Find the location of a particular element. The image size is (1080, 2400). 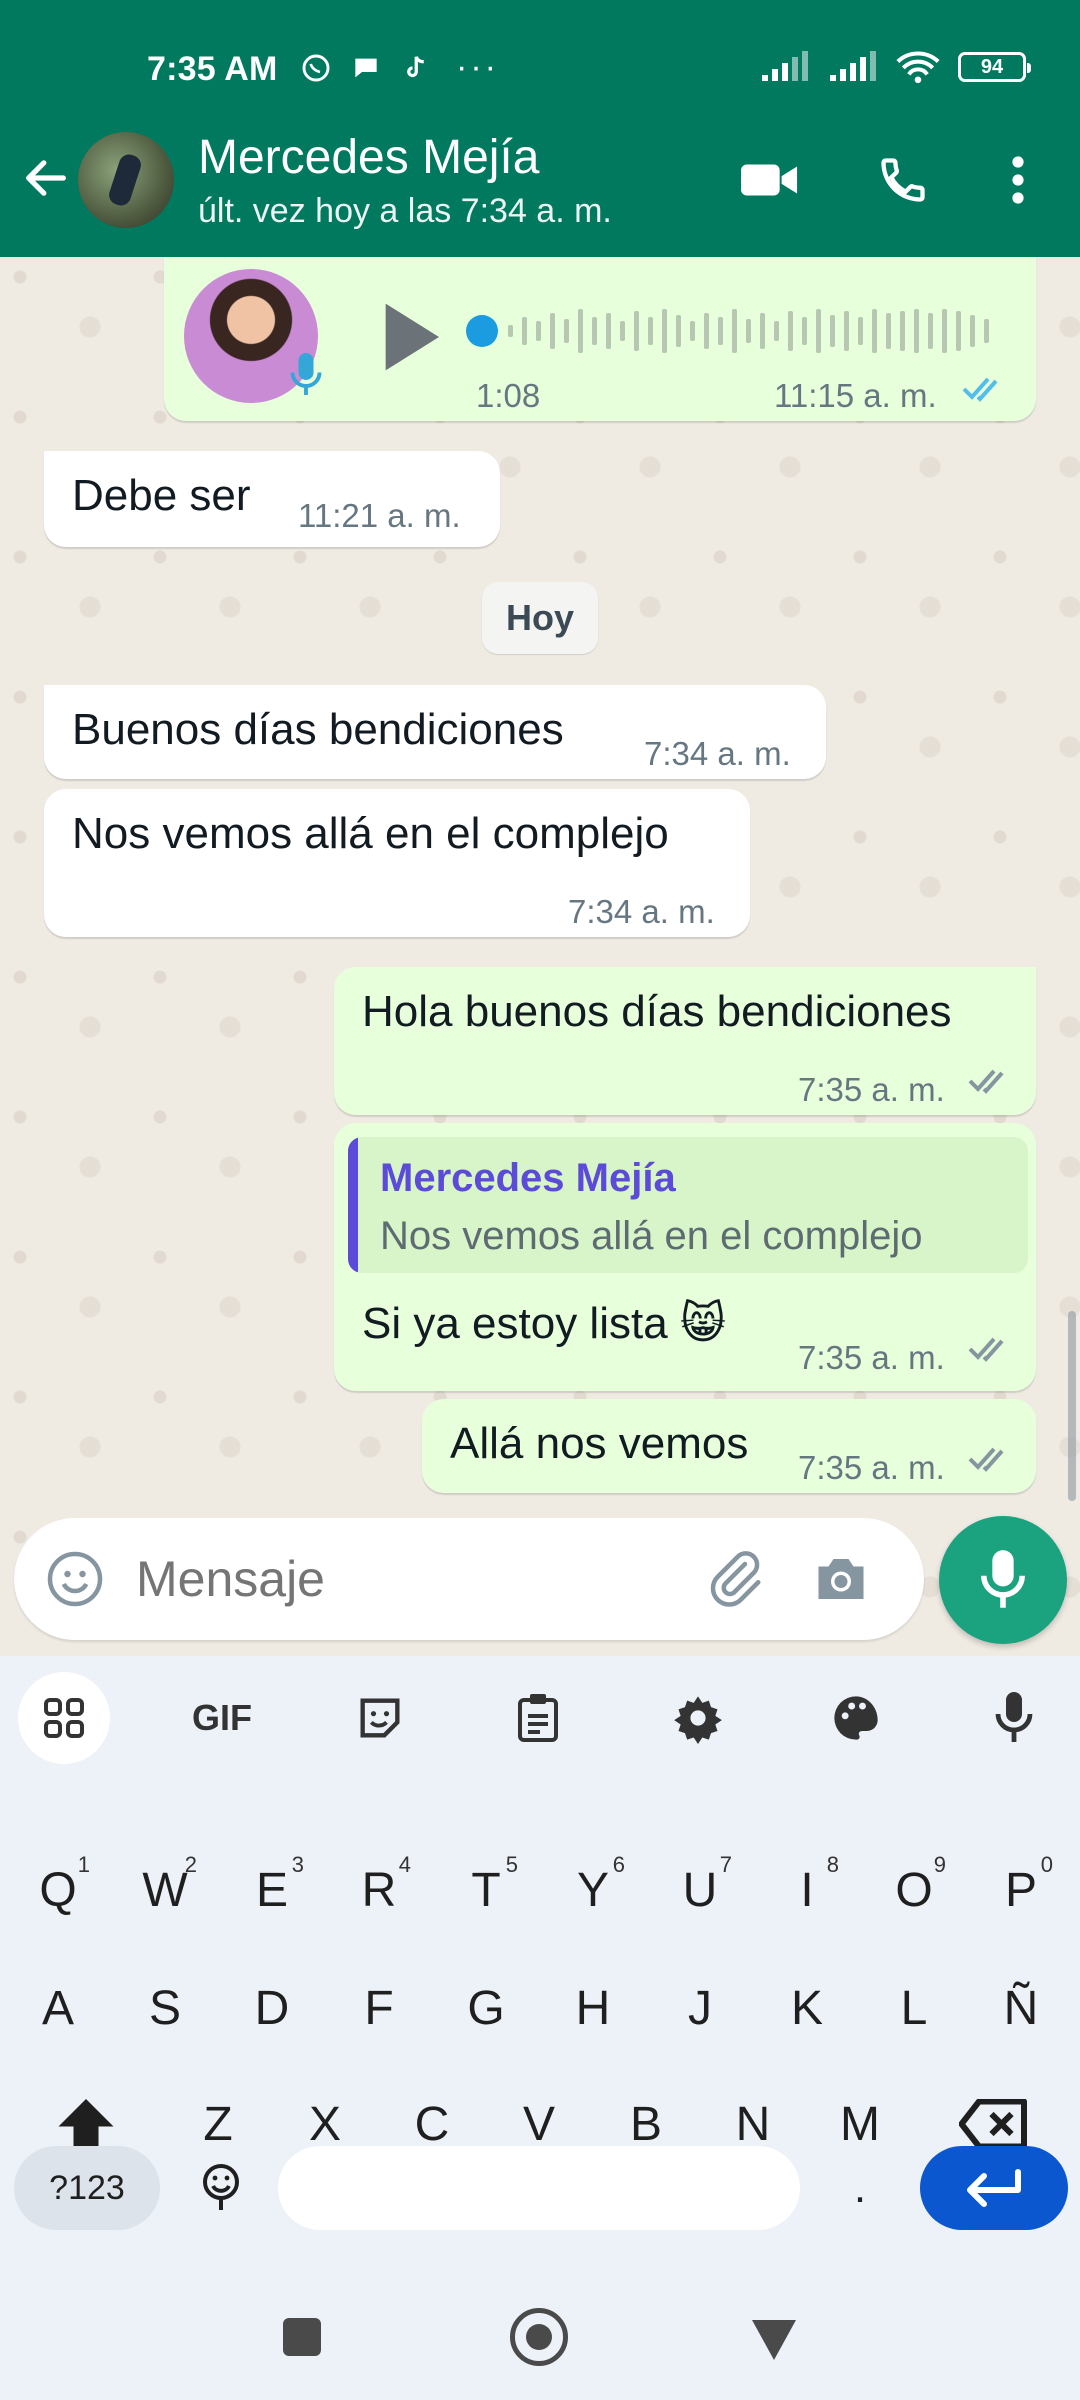

key-j: J is located at coordinates (700, 2008).